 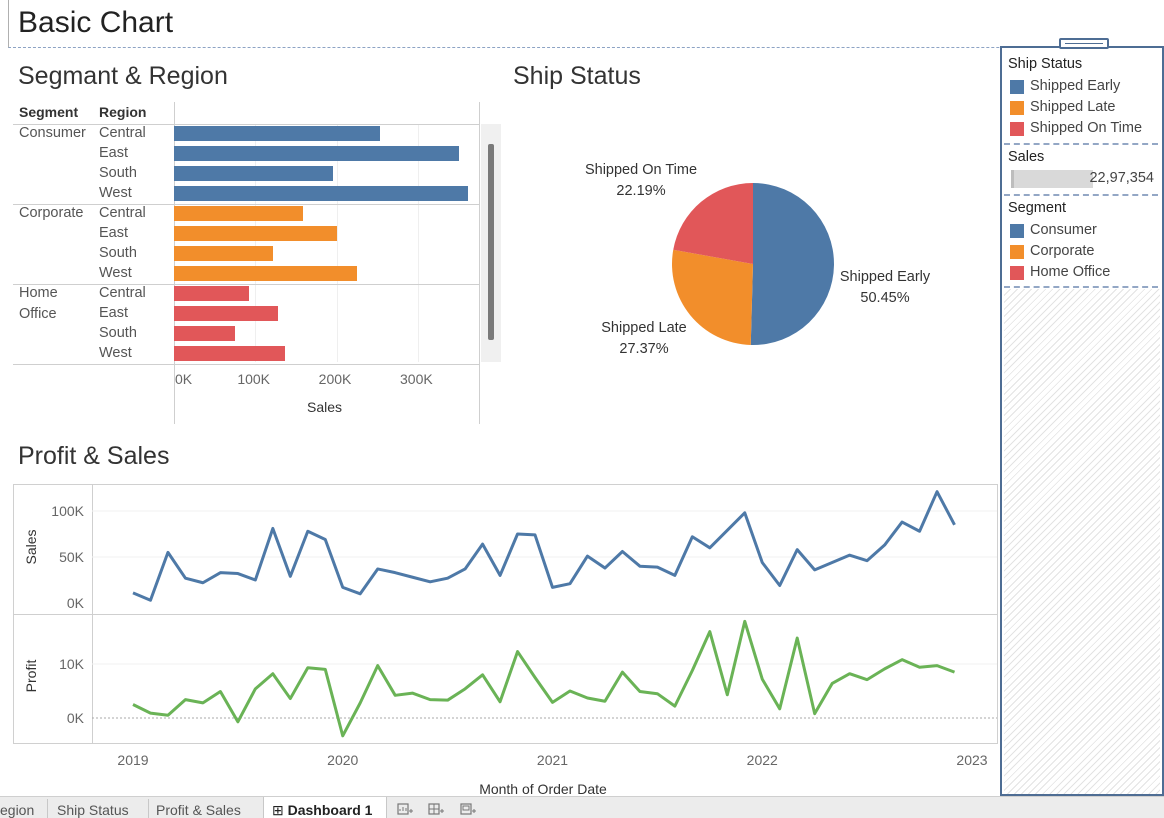 What do you see at coordinates (885, 298) in the screenshot?
I see `pie-label-pct: 50.45%` at bounding box center [885, 298].